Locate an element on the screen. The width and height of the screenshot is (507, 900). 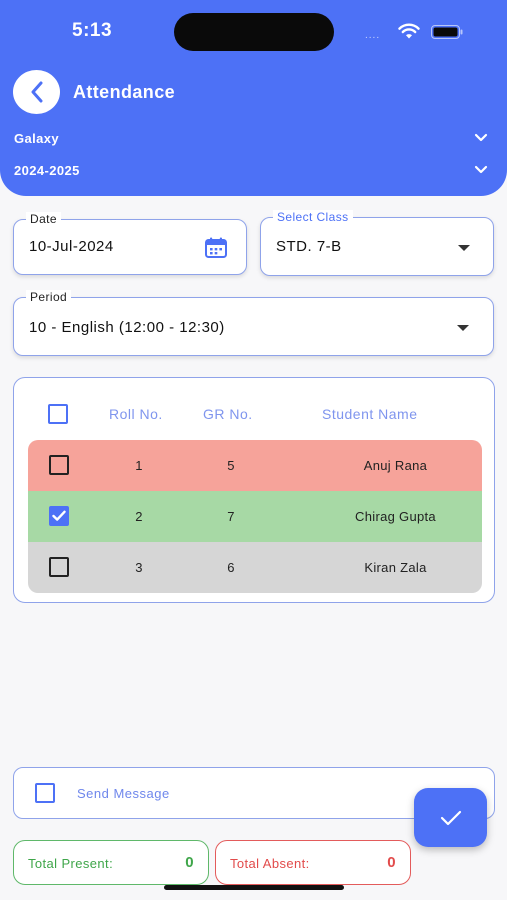
school-selector: Galaxy is located at coordinates (254, 138).